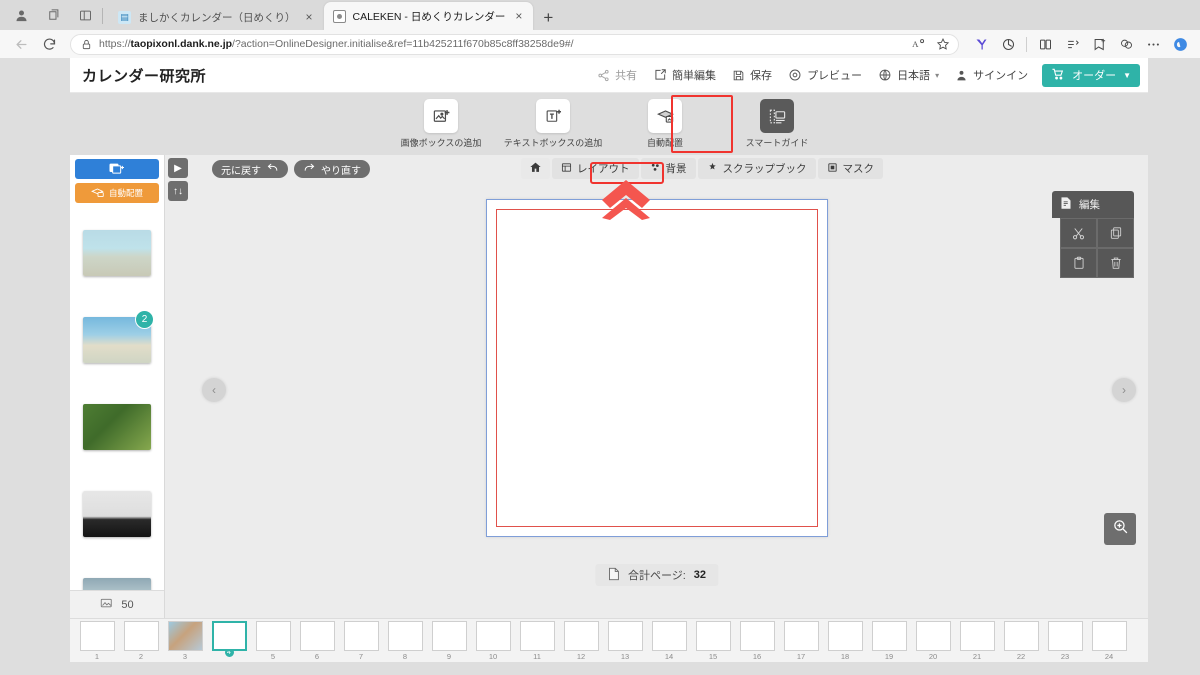 The height and width of the screenshot is (675, 1200). What do you see at coordinates (144, 75) in the screenshot?
I see `app-logo: カレンダー研究所` at bounding box center [144, 75].